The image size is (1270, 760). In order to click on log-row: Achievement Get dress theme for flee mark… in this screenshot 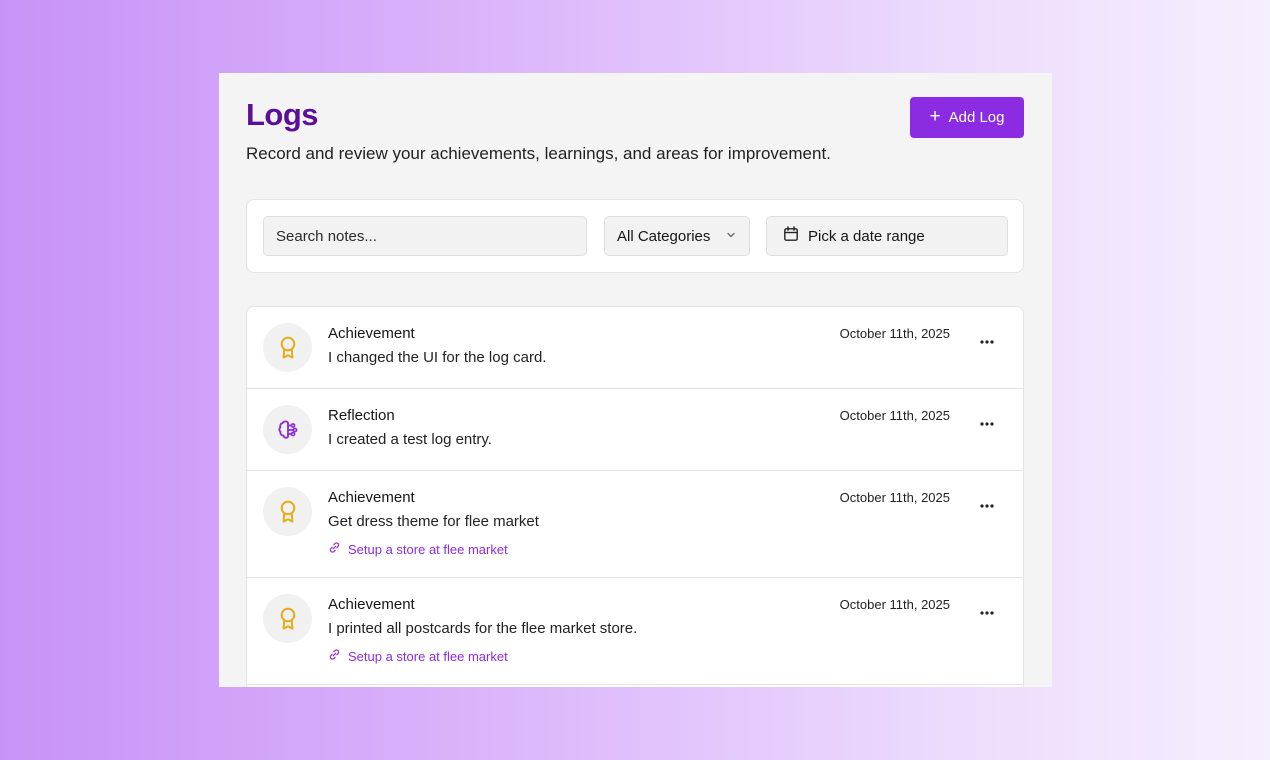, I will do `click(635, 524)`.